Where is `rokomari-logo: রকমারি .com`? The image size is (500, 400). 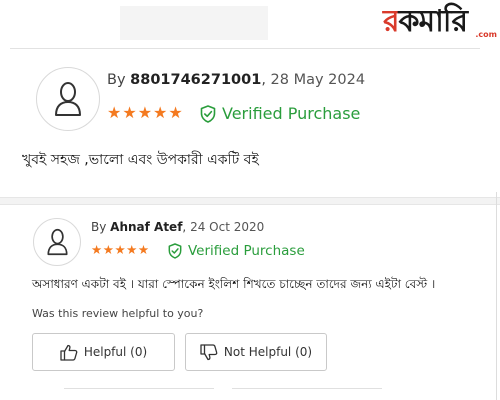 rokomari-logo: রকমারি .com is located at coordinates (440, 24).